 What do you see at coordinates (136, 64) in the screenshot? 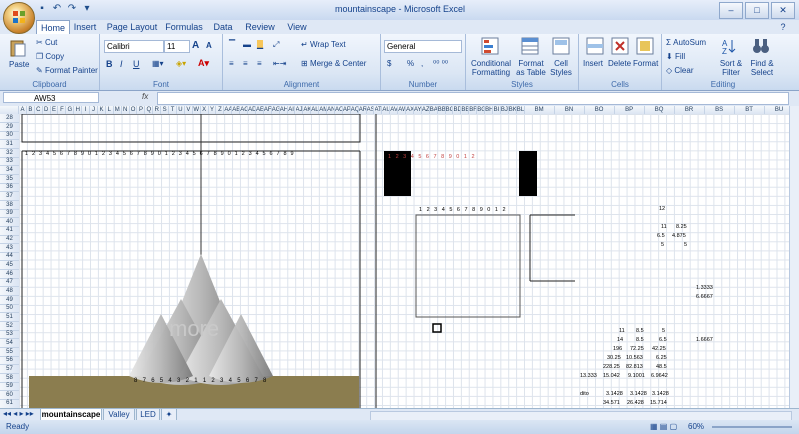
I see `underline-button: U` at bounding box center [136, 64].